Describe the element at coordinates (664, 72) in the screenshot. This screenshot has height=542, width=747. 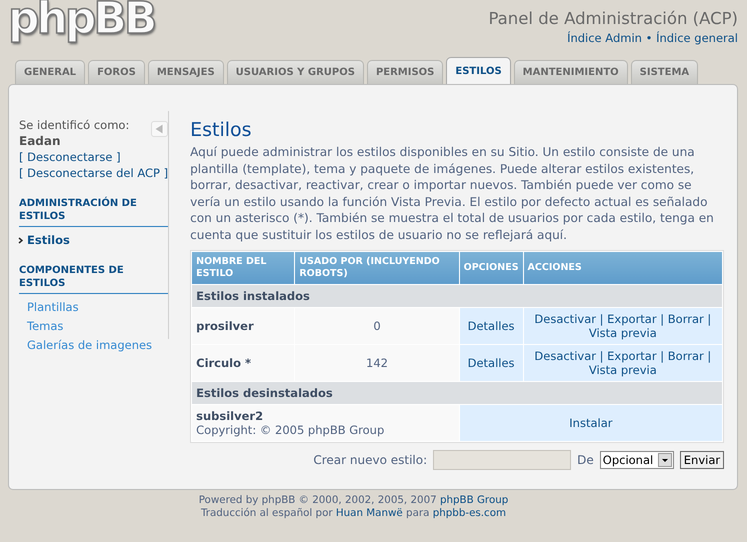
I see `tab: SISTEMA` at that location.